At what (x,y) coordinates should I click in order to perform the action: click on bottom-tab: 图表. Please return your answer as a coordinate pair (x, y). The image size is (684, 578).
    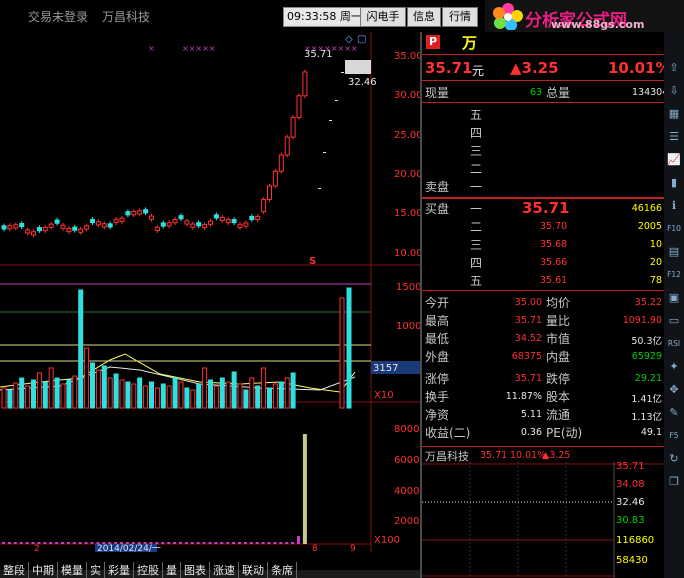
    Looking at the image, I should click on (195, 570).